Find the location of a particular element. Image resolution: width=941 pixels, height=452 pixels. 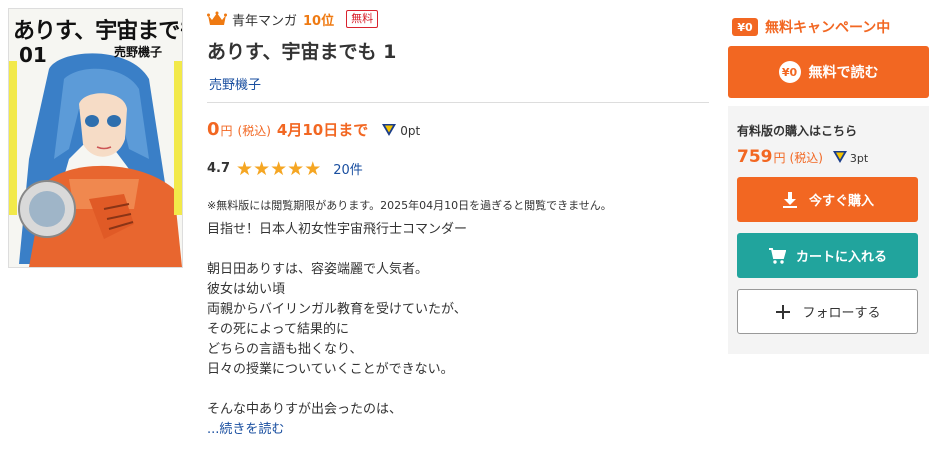

ranking-line: 青年マンガ 10位 無料 is located at coordinates (293, 19).